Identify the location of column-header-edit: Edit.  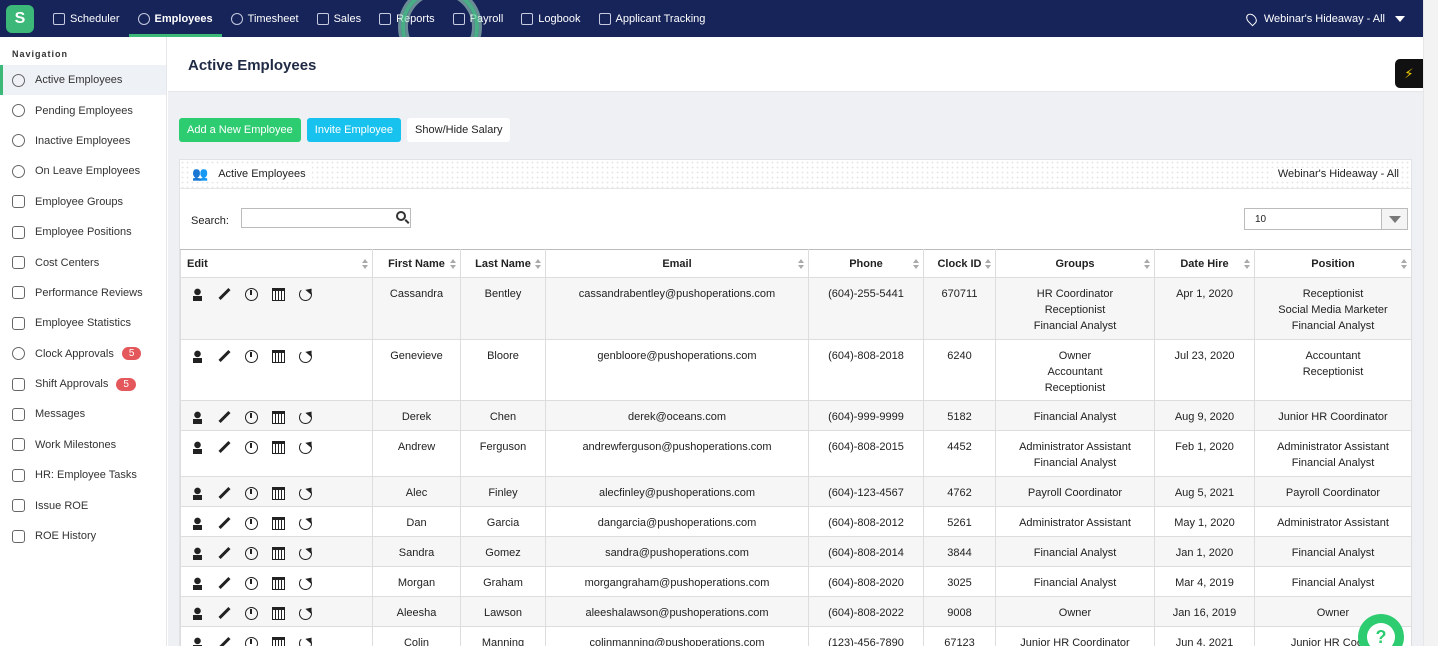
(276, 263).